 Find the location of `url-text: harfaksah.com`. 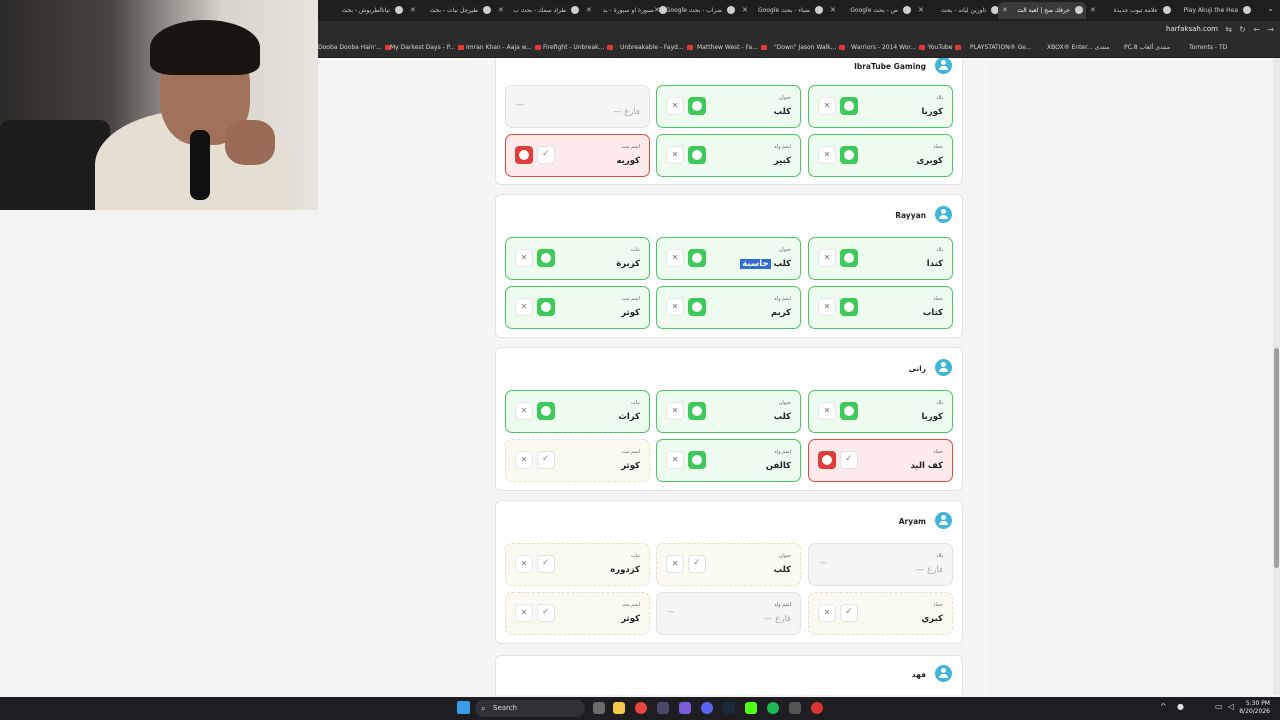

url-text: harfaksah.com is located at coordinates (1192, 29).